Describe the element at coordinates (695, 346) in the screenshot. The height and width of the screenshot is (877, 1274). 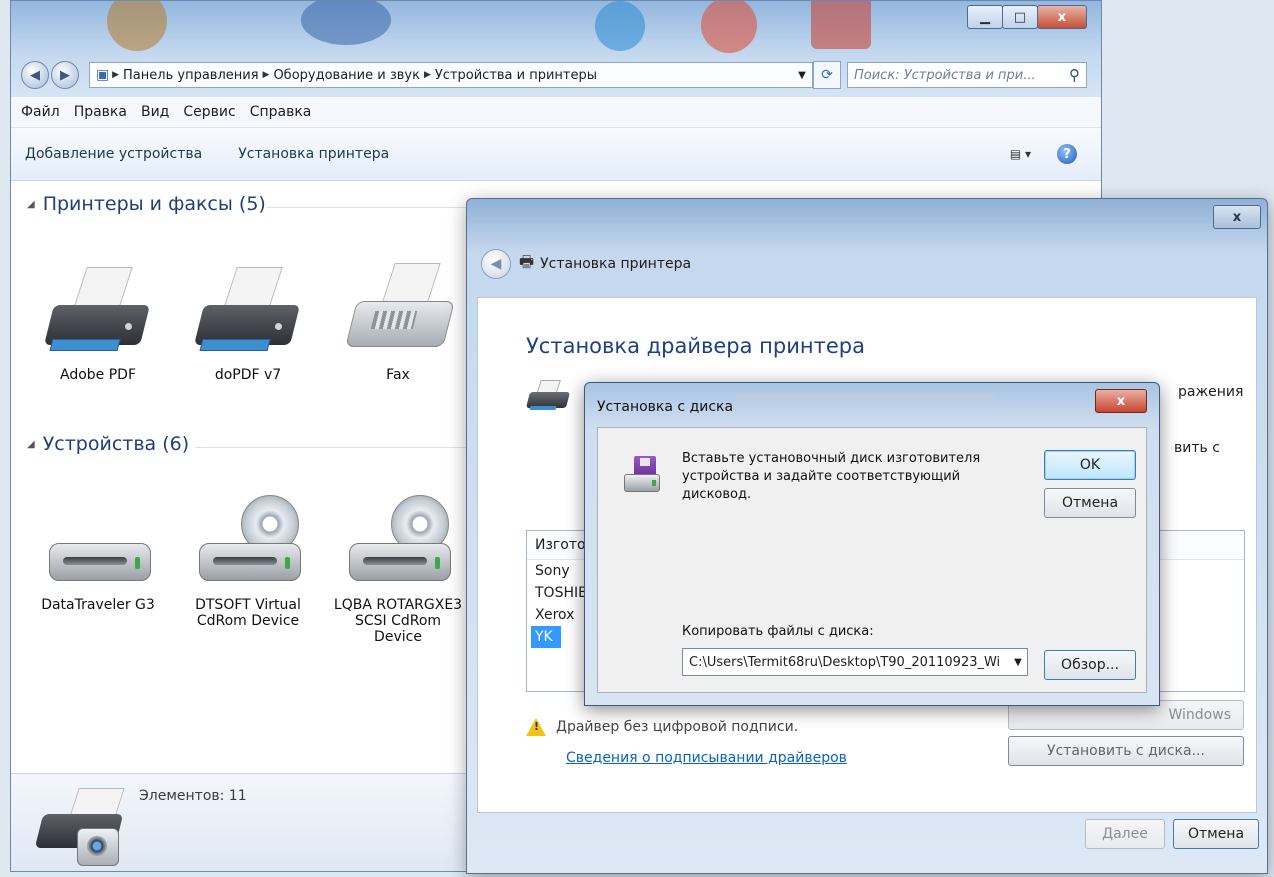
I see `wizard-heading: Установка драйвера принтера` at that location.